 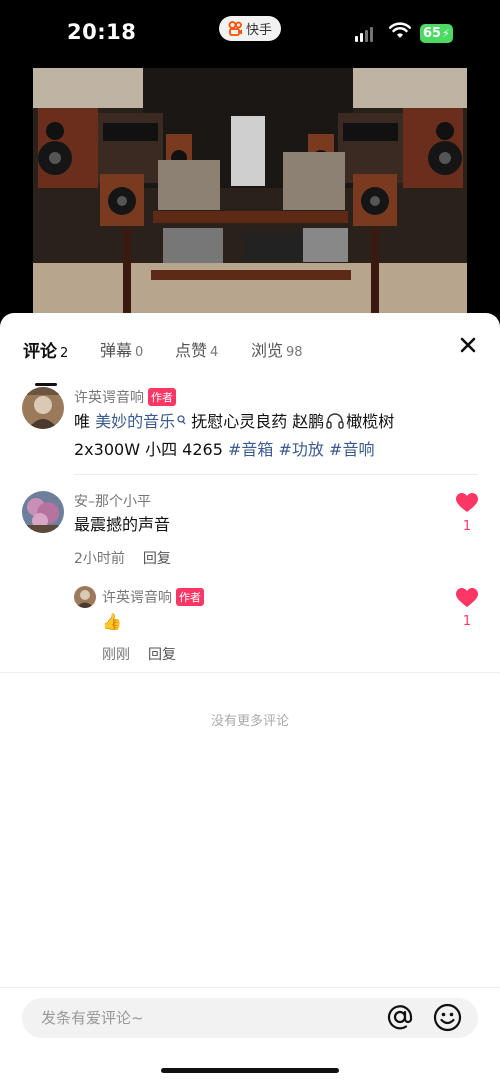 What do you see at coordinates (255, 421) in the screenshot?
I see `comment-text-mid: 抚慰心灵良药 赵鹏` at bounding box center [255, 421].